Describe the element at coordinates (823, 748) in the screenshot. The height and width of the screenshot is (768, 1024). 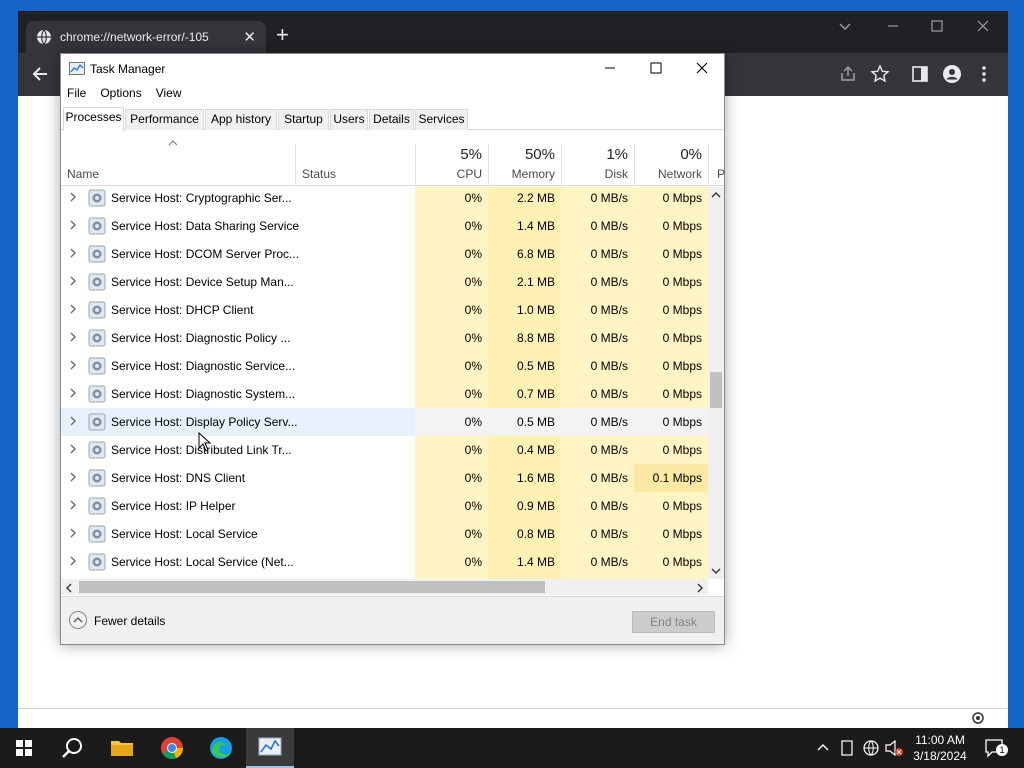
I see `chevron-up-icon` at that location.